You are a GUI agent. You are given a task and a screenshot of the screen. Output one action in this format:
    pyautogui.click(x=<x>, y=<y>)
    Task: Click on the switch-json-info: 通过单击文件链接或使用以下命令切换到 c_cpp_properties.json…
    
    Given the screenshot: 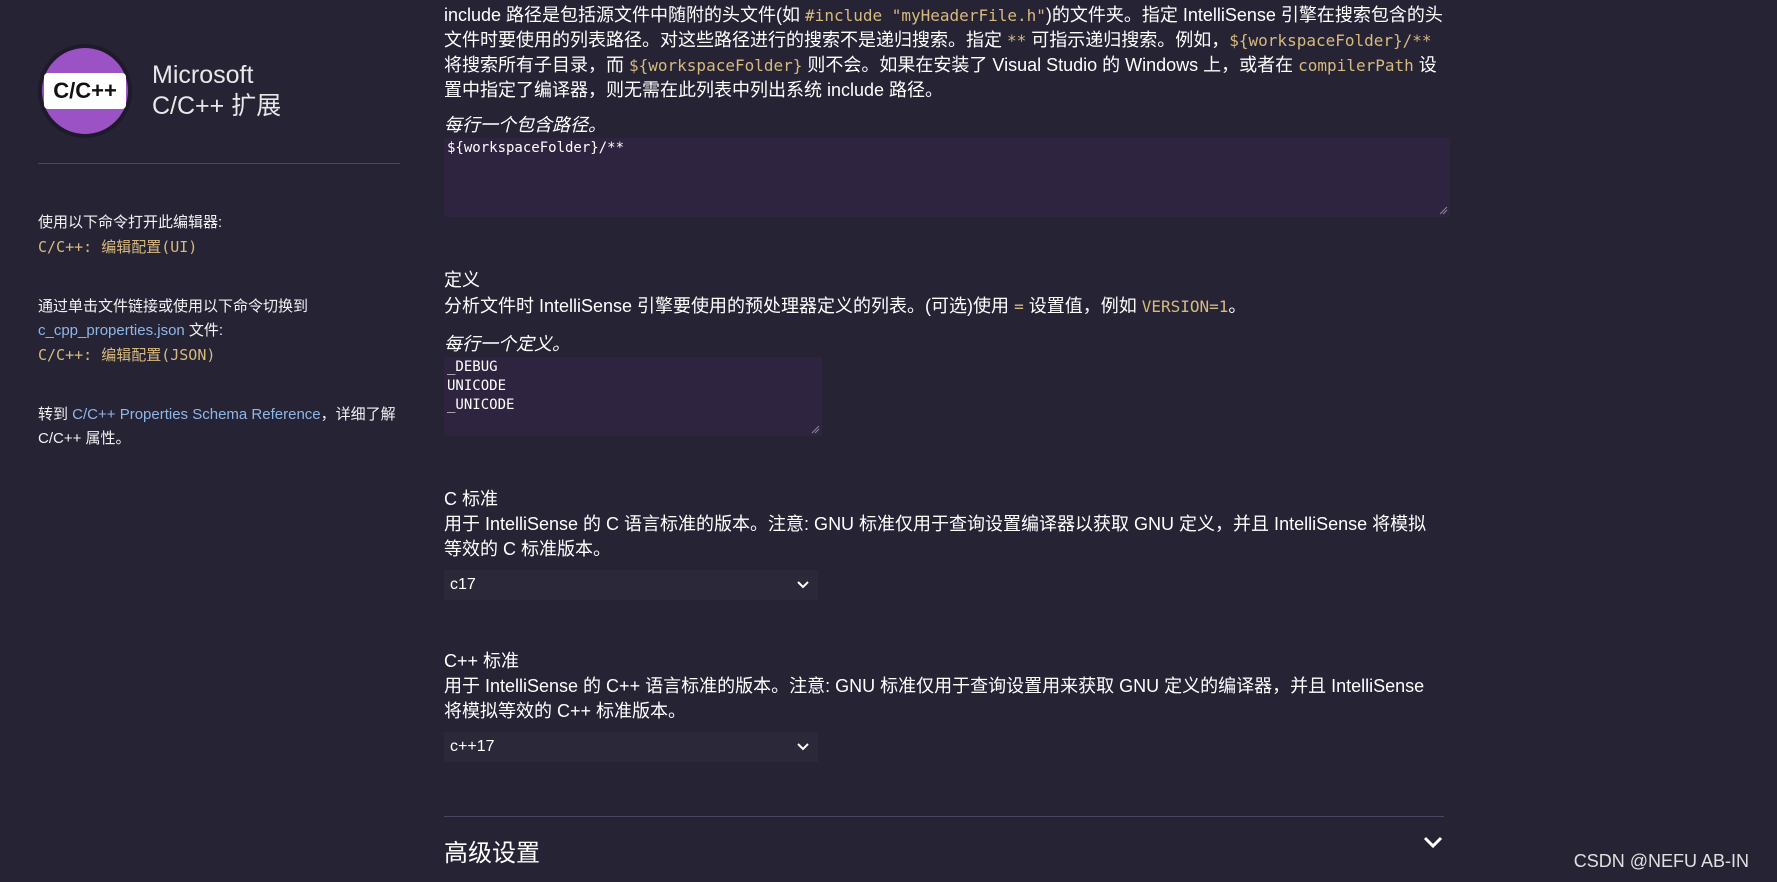 What is the action you would take?
    pyautogui.click(x=220, y=331)
    